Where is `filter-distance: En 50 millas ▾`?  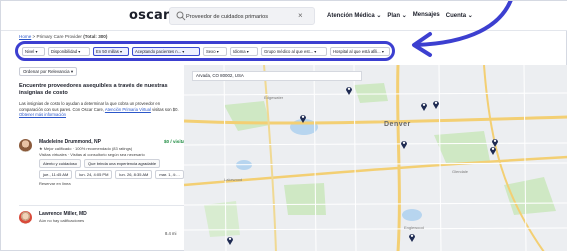 filter-distance: En 50 millas ▾ is located at coordinates (111, 51).